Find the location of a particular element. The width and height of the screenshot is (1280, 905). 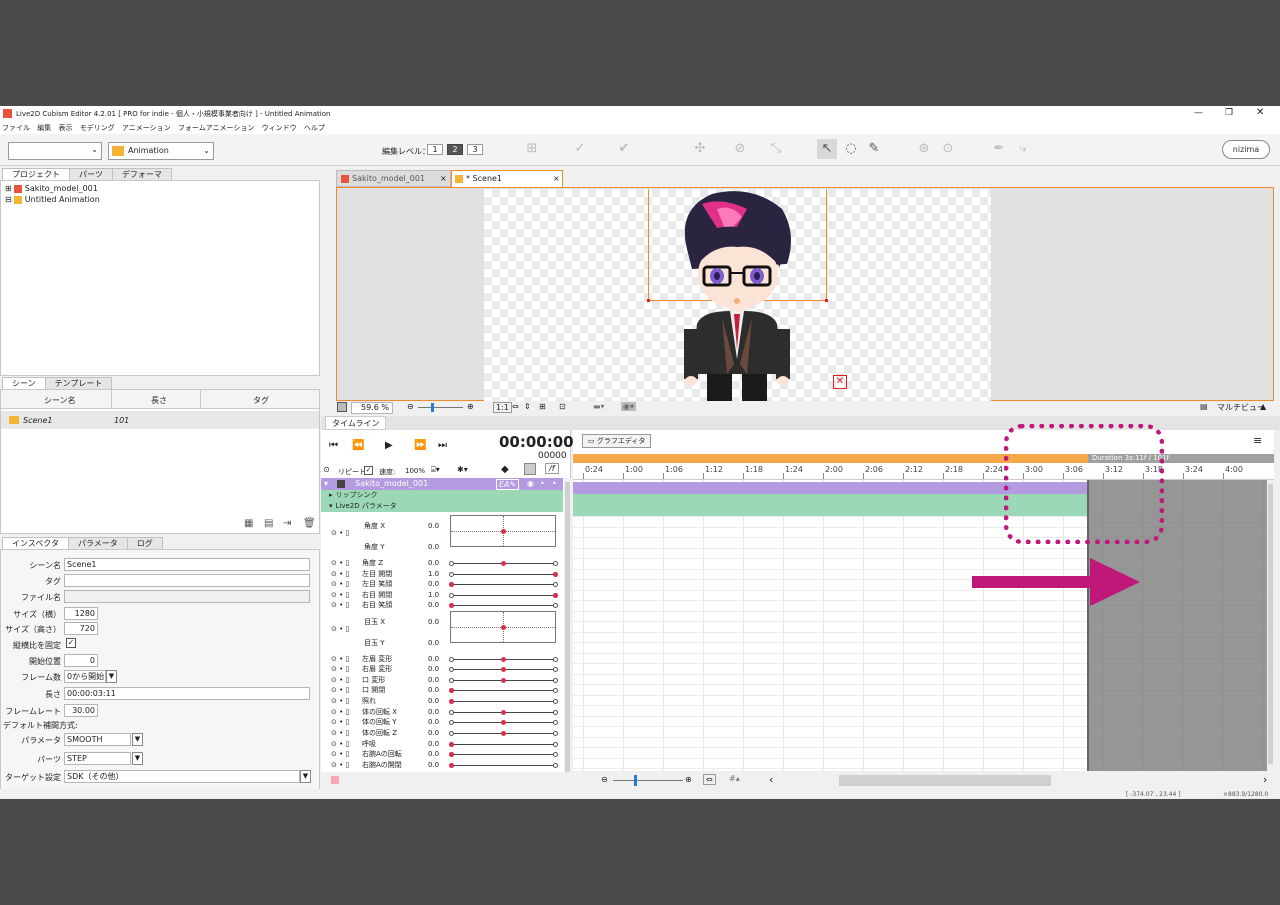

go-start-button: ⏮ is located at coordinates (333, 445).